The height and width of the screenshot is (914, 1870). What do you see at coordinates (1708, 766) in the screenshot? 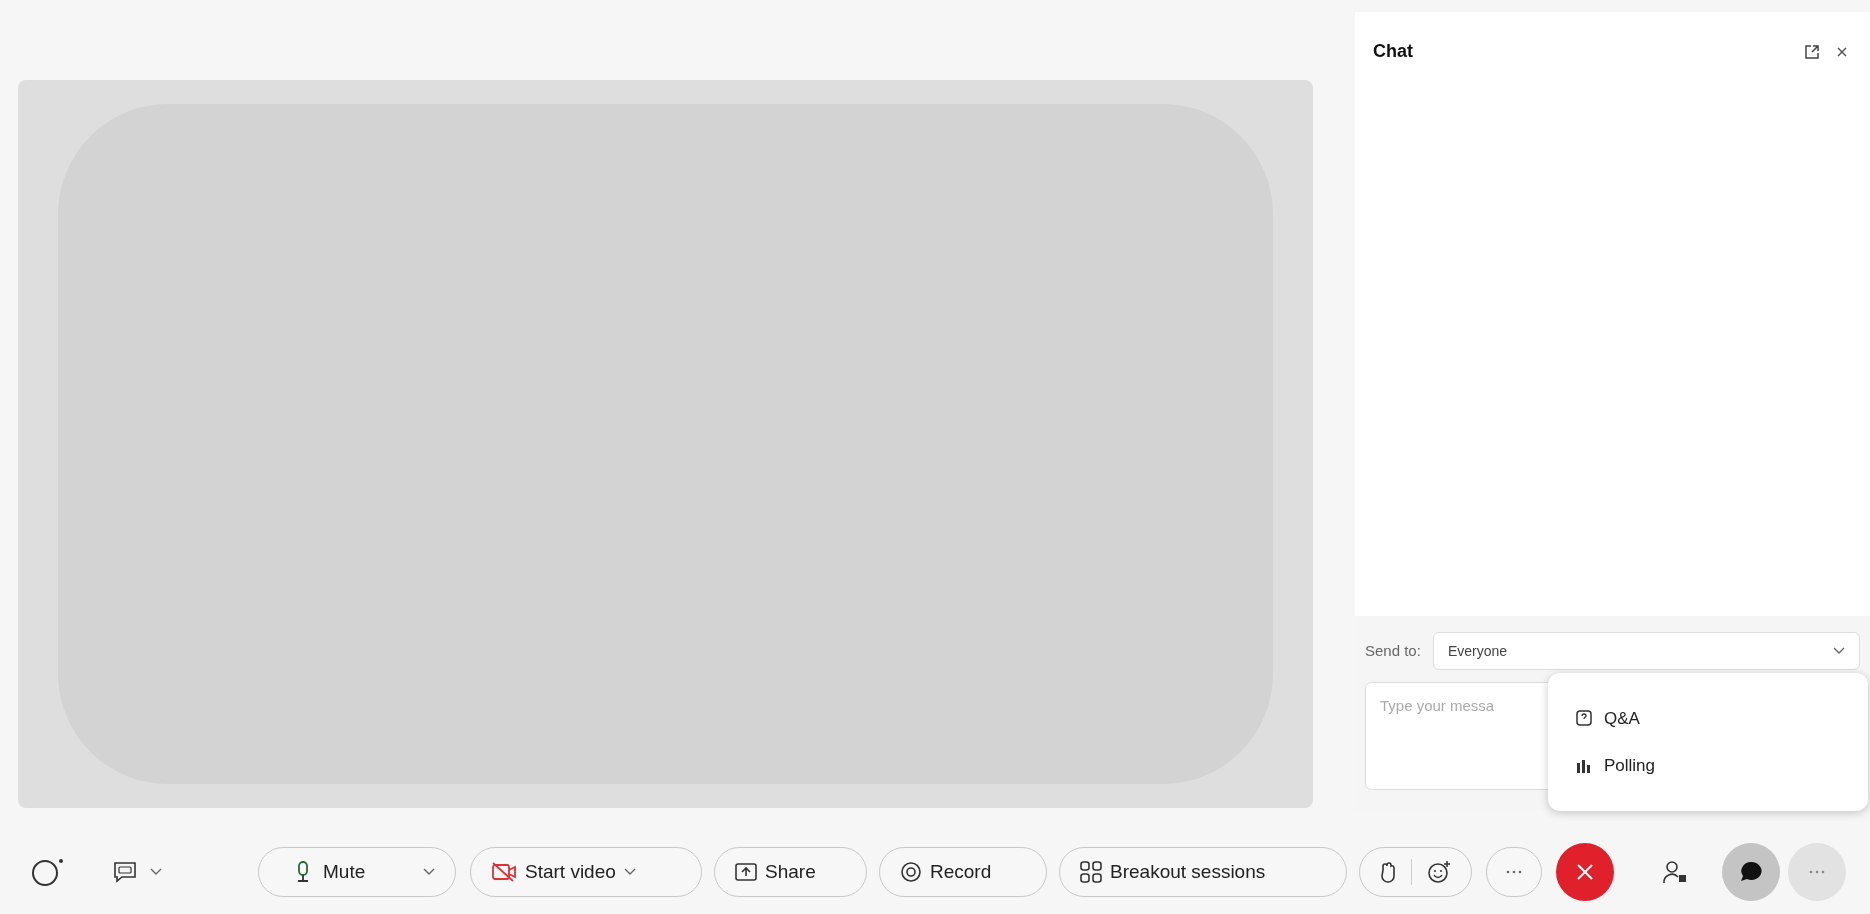
I see `menu-item: Polling` at bounding box center [1708, 766].